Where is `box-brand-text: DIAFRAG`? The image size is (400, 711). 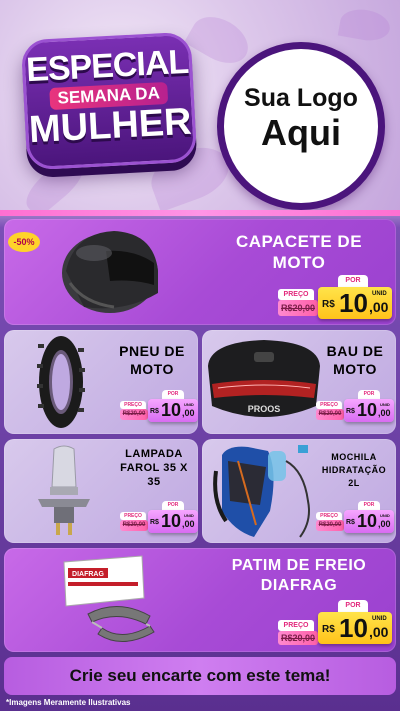
box-brand-text: DIAFRAG is located at coordinates (88, 574).